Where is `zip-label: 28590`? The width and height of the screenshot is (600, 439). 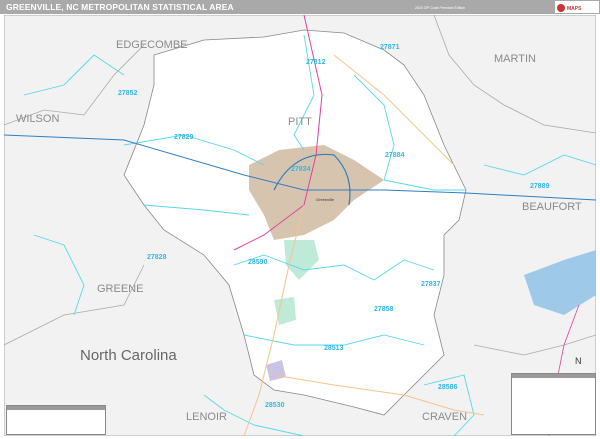
zip-label: 28590 is located at coordinates (258, 262).